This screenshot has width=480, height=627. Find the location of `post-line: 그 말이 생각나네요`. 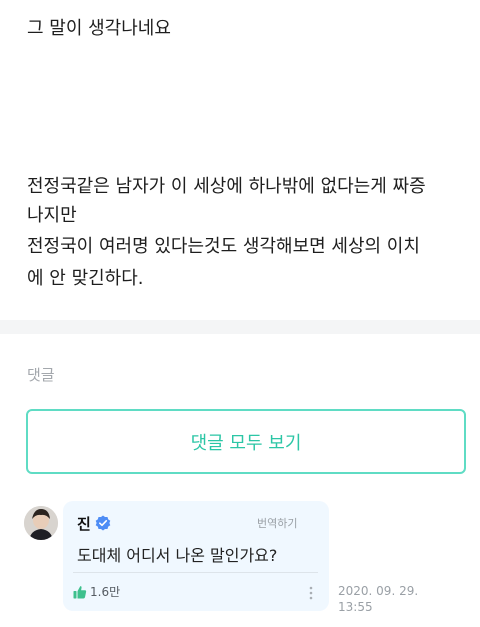

post-line: 그 말이 생각나네요 is located at coordinates (99, 28).